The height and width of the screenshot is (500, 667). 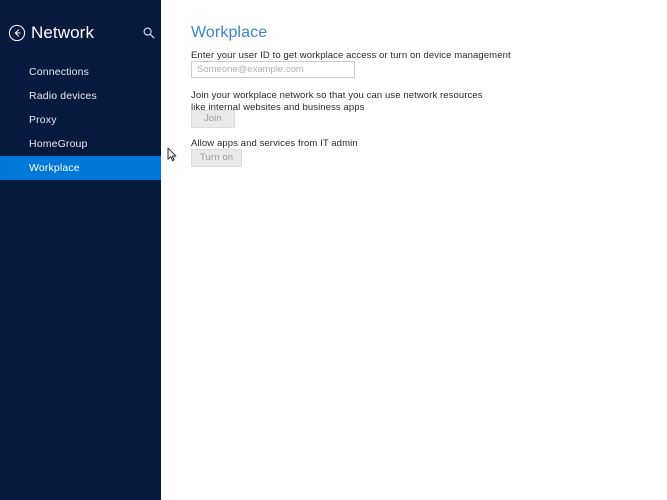 What do you see at coordinates (217, 158) in the screenshot?
I see `turn-on-button: Turn on` at bounding box center [217, 158].